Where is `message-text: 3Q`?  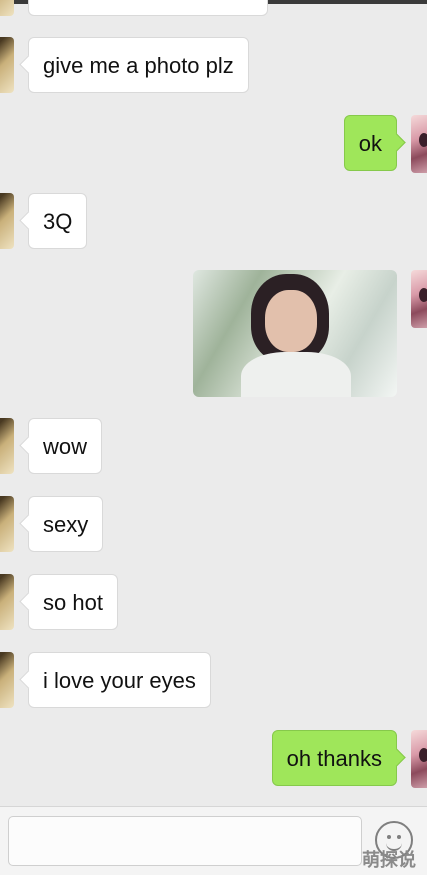
message-text: 3Q is located at coordinates (58, 221).